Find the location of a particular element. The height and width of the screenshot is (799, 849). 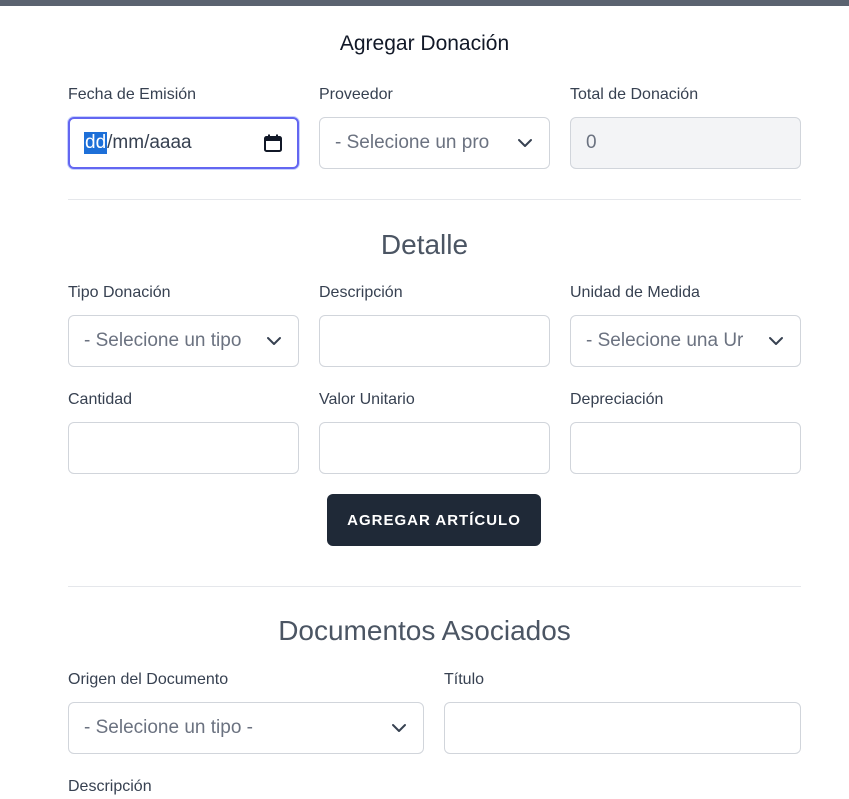

origen-documento-value: - Selecione un tipo - is located at coordinates (168, 727).